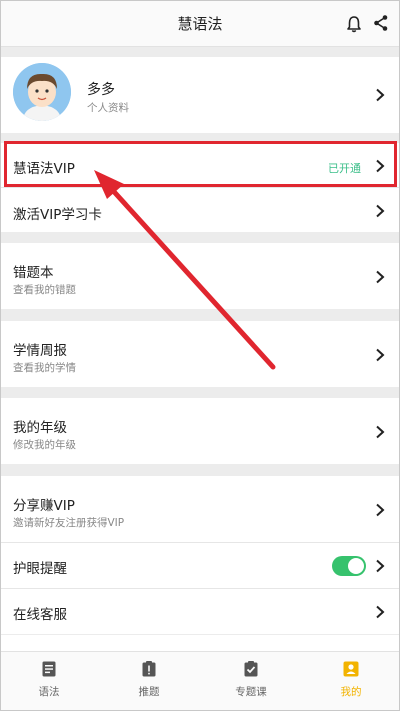 The width and height of the screenshot is (400, 711). Describe the element at coordinates (200, 164) in the screenshot. I see `vip-highlight-box` at that location.